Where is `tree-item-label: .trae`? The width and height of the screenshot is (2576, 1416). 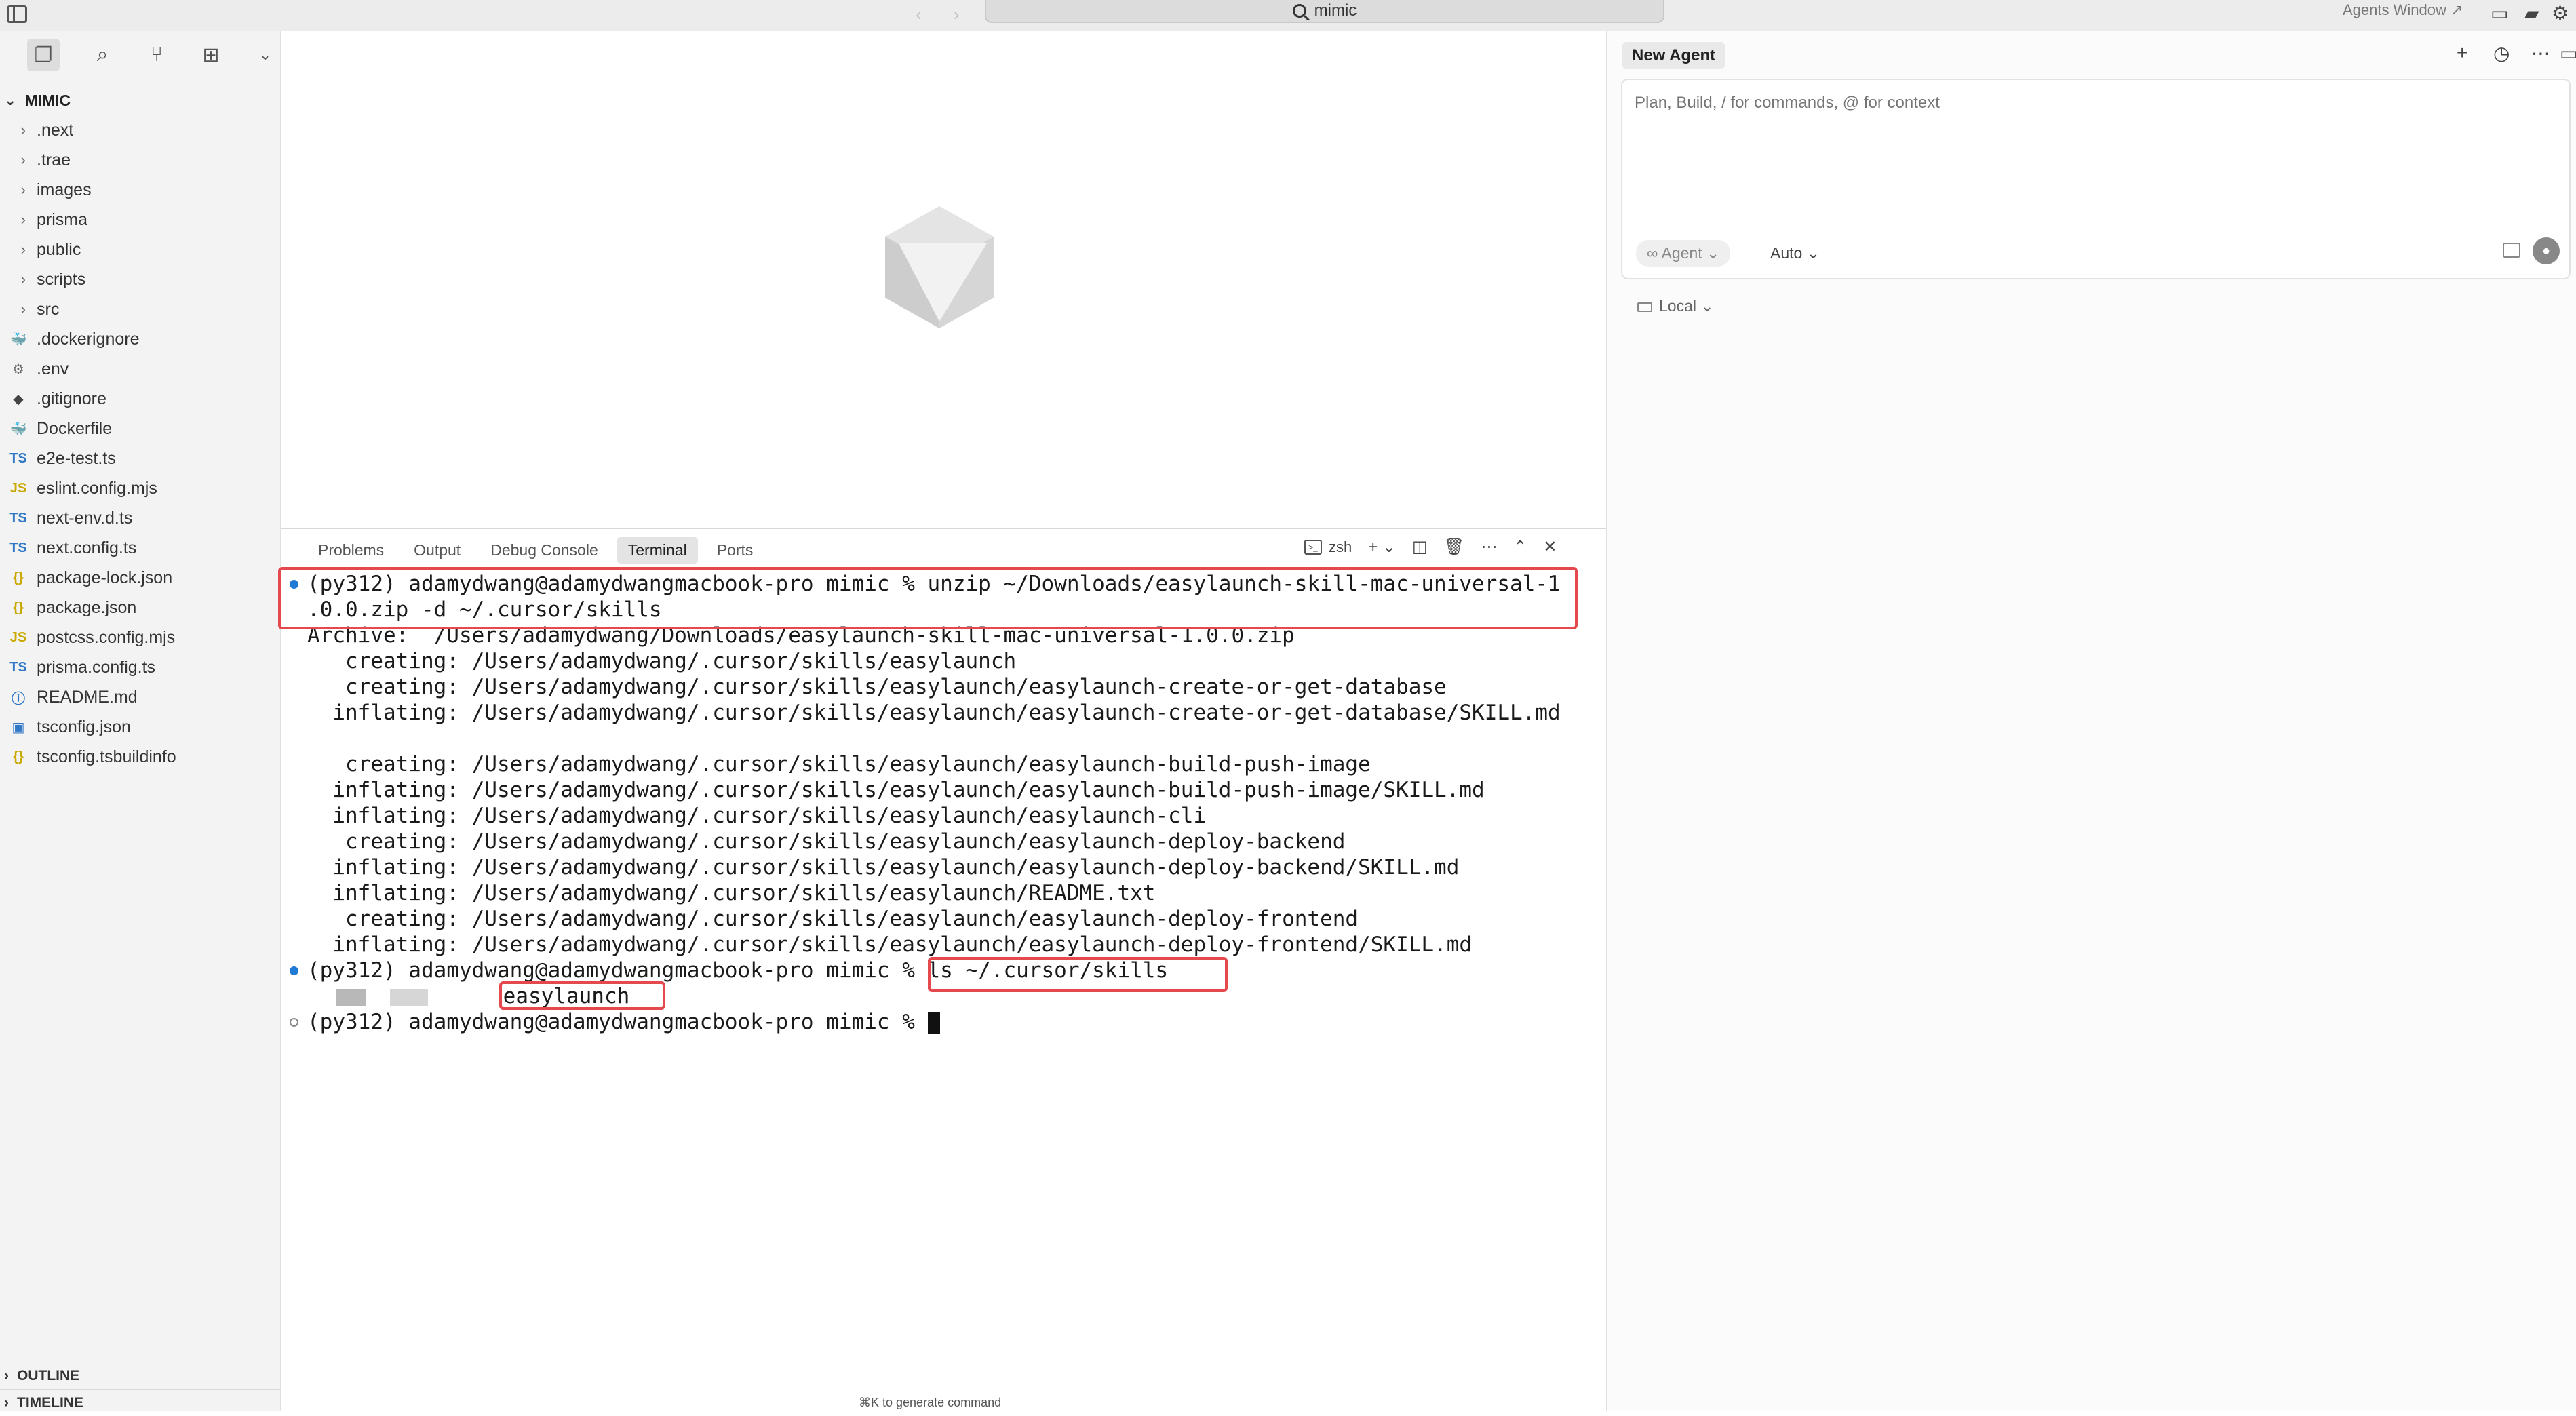
tree-item-label: .trae is located at coordinates (54, 160).